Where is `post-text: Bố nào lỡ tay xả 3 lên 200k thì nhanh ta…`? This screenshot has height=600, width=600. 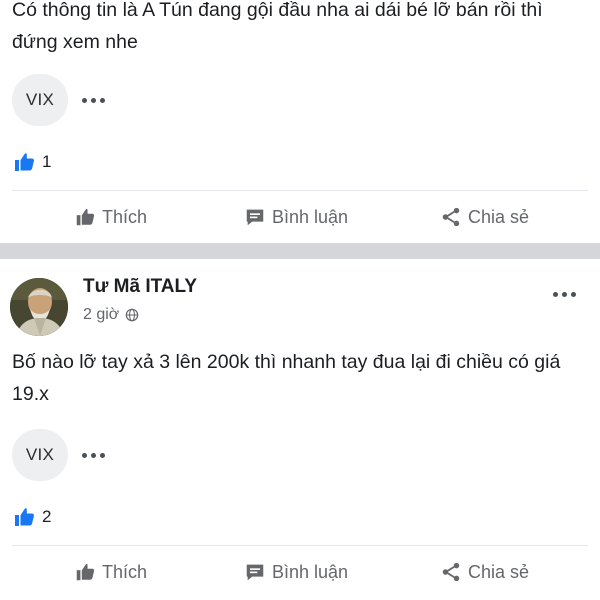
post-text: Bố nào lỡ tay xả 3 lên 200k thì nhanh ta… is located at coordinates (286, 378).